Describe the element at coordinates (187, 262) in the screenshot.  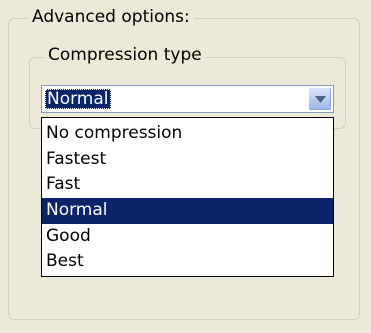
I see `option-best: Best` at that location.